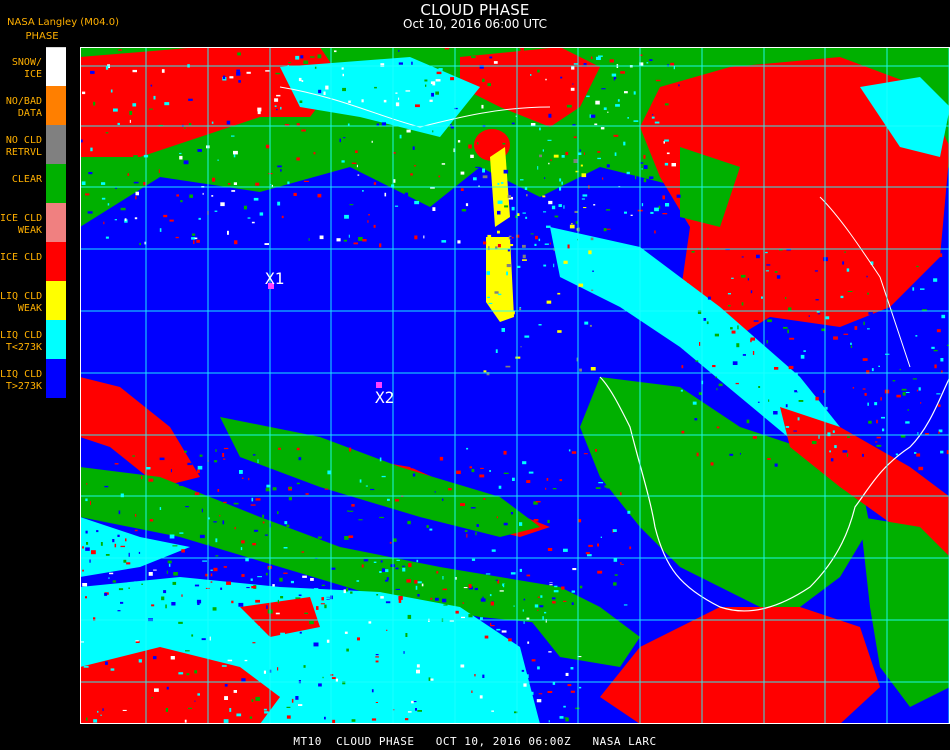 The width and height of the screenshot is (950, 750). I want to click on legend-swatch, so click(56, 261).